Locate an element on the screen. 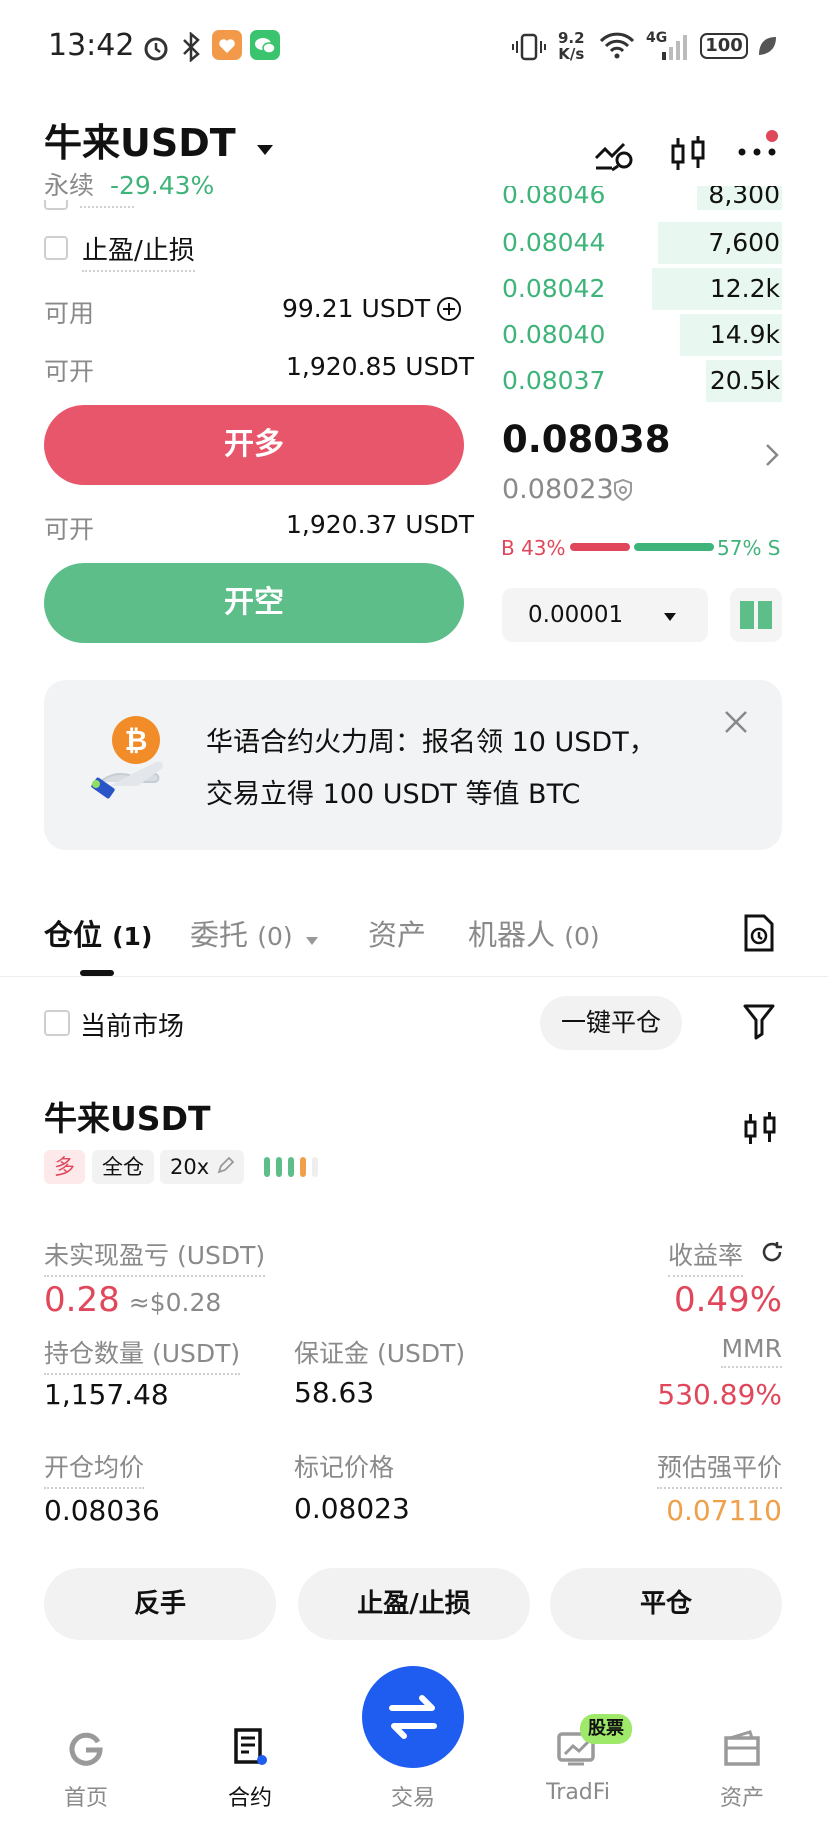  wifi-icon is located at coordinates (617, 47).